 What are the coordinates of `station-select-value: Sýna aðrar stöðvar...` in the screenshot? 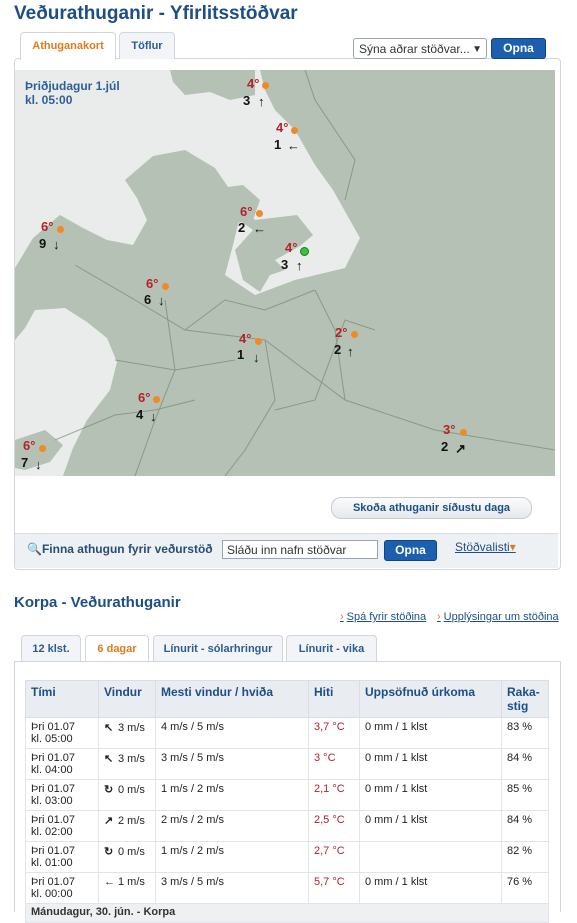 It's located at (414, 49).